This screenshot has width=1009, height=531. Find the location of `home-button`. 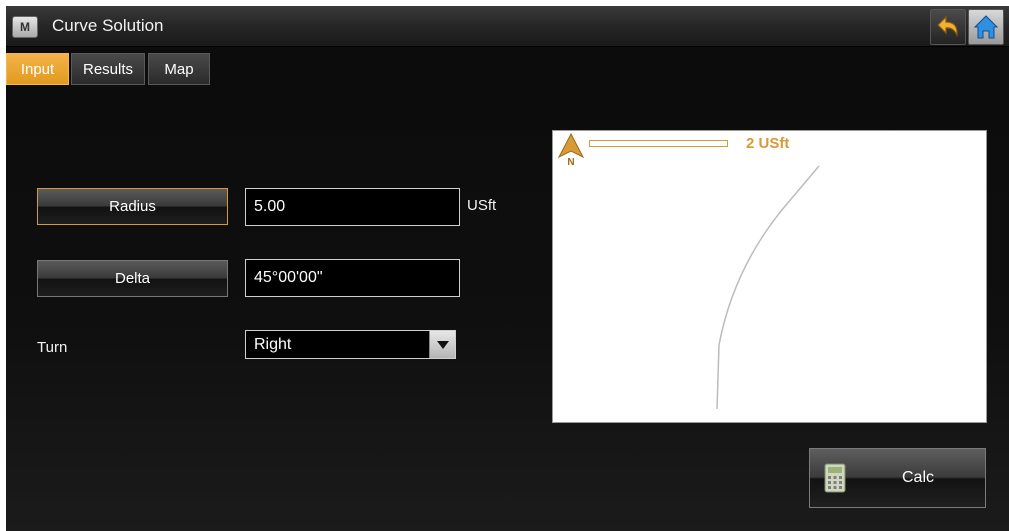

home-button is located at coordinates (986, 27).